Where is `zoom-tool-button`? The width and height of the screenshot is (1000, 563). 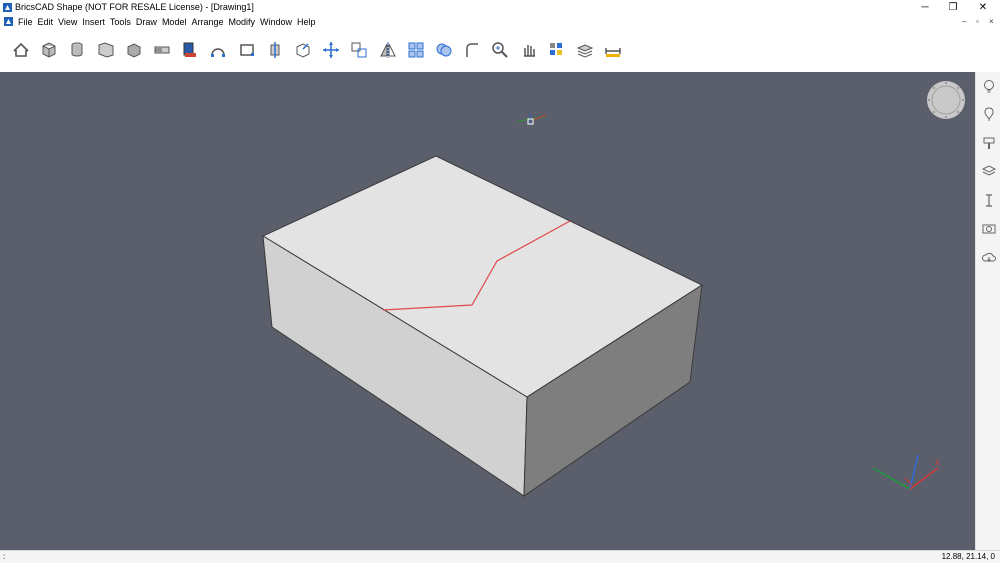 zoom-tool-button is located at coordinates (500, 50).